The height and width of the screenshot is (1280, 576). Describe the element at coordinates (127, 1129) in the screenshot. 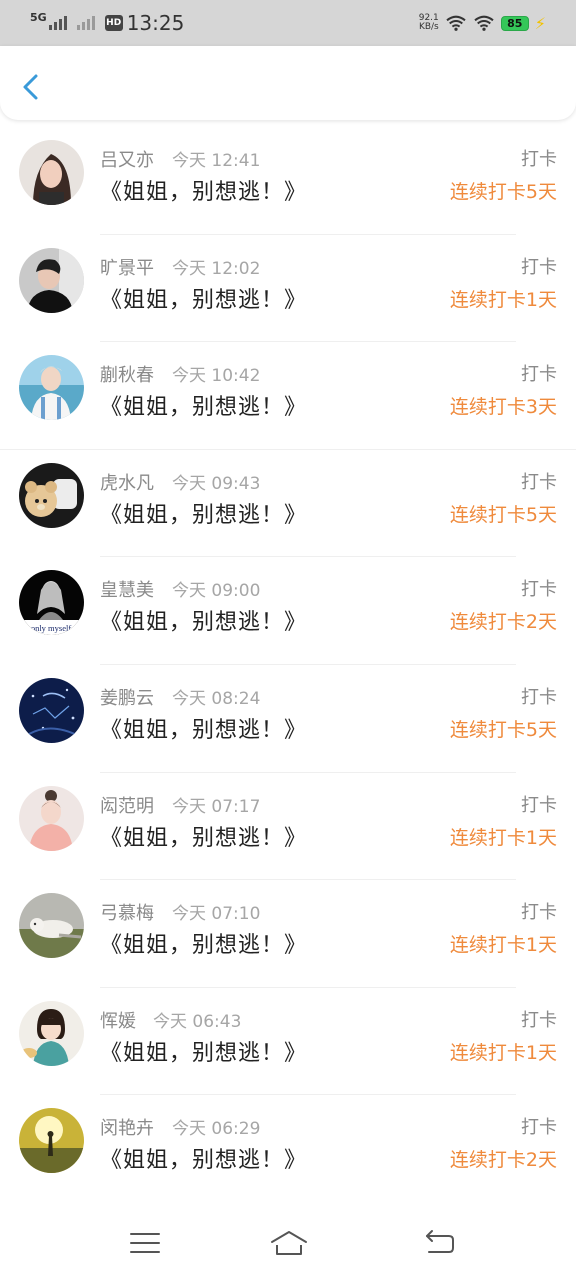

I see `user-name: 闵艳卉` at that location.